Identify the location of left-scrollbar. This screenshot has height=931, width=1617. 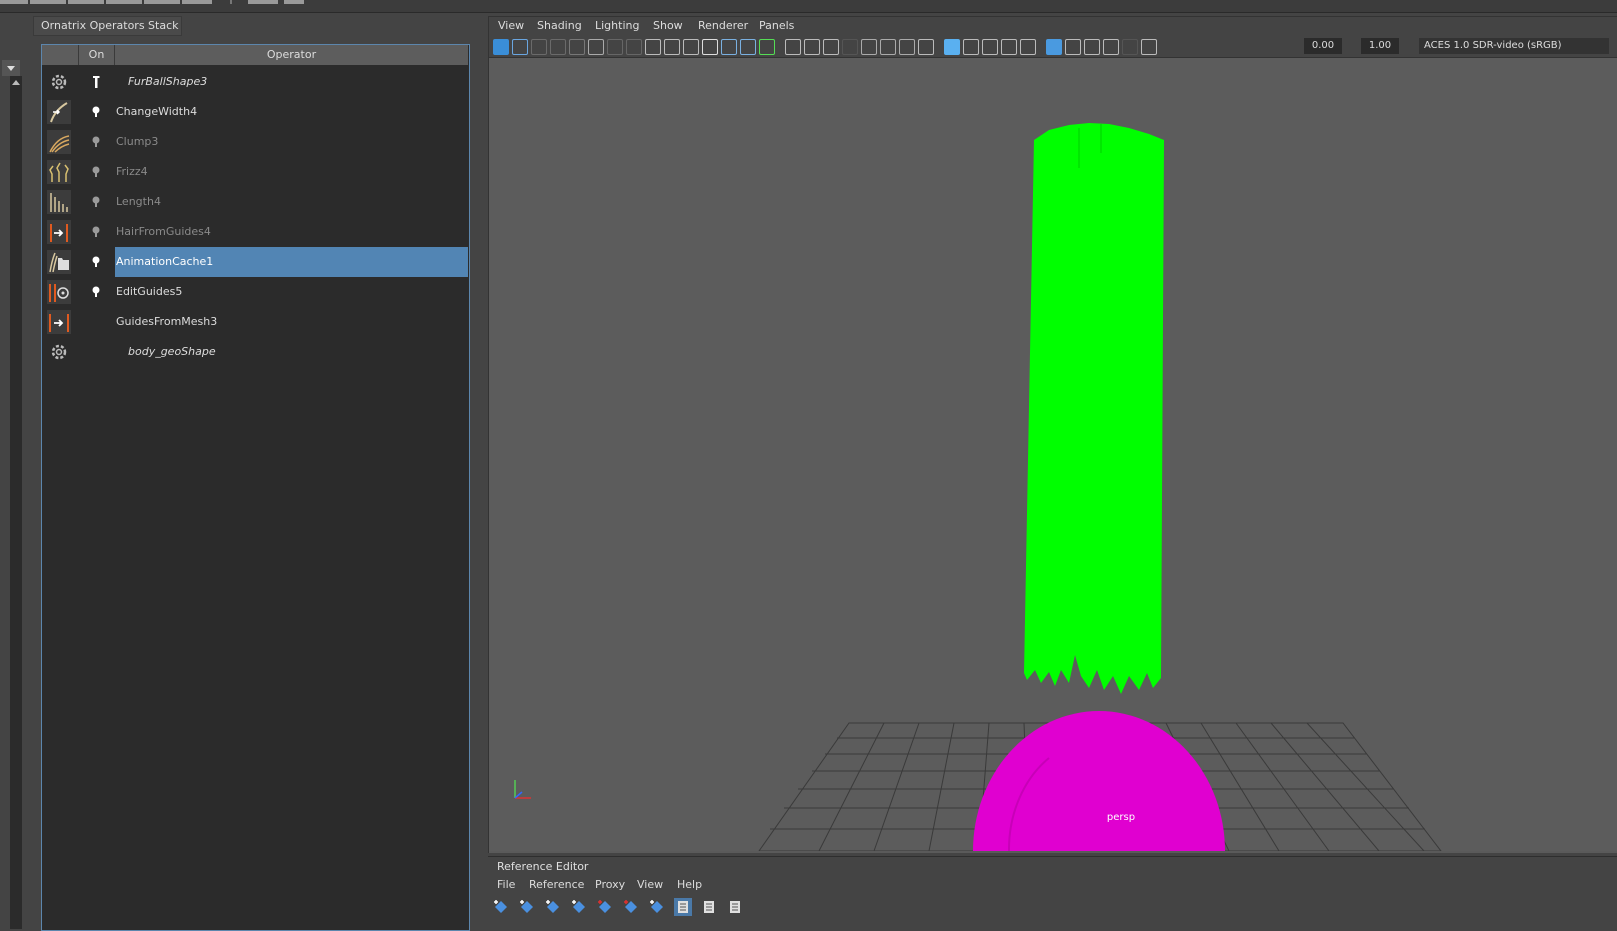
(16, 502).